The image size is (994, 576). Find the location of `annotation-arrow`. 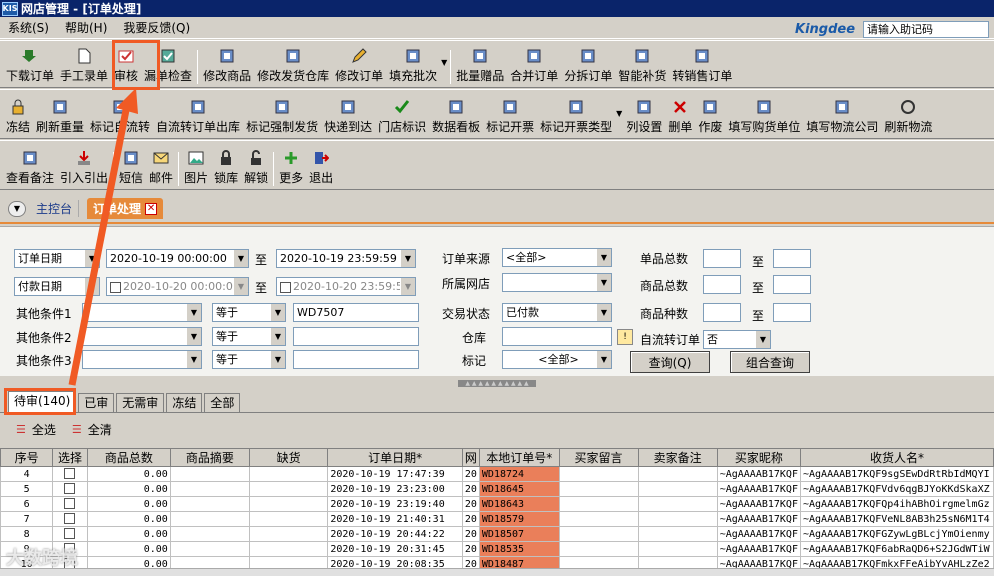

annotation-arrow is located at coordinates (103, 237).